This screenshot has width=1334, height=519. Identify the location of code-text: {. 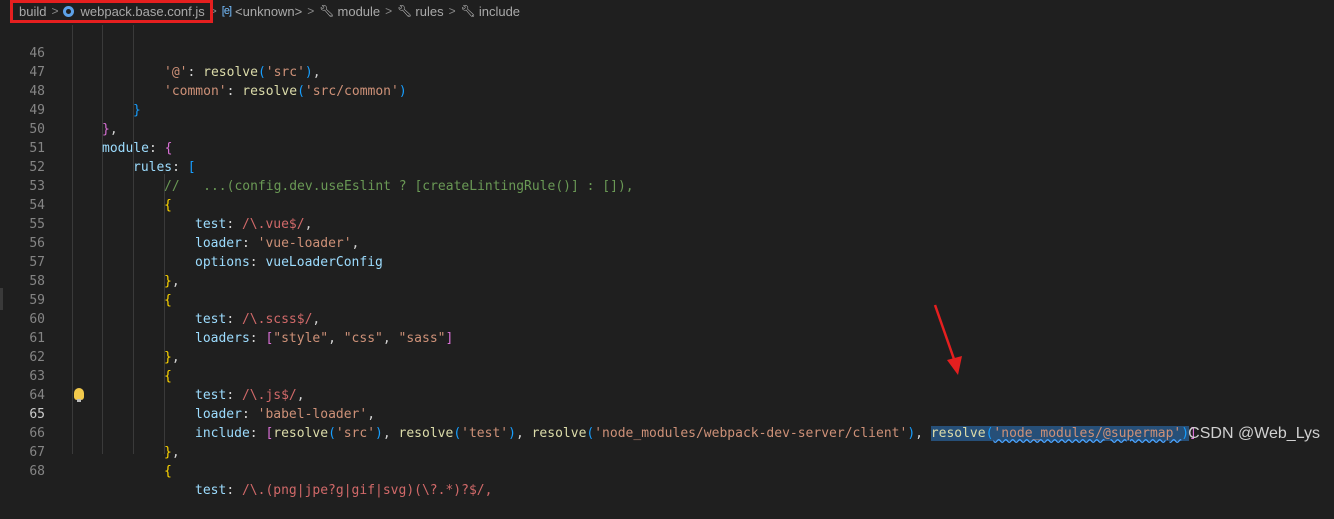
(168, 471).